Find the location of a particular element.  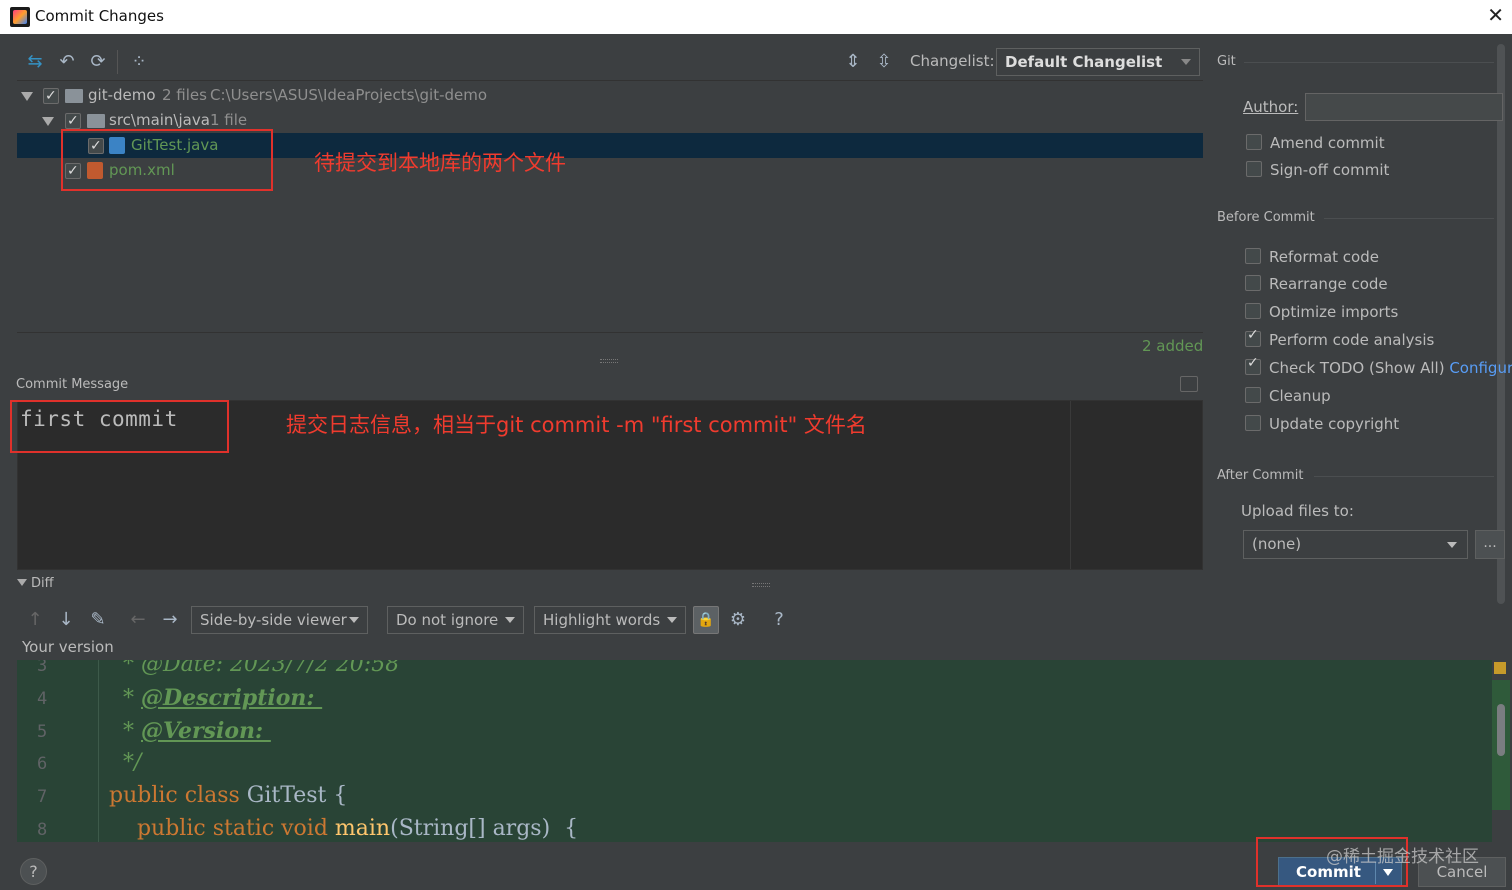

amend-commit-option: Amend commit is located at coordinates (1315, 142).